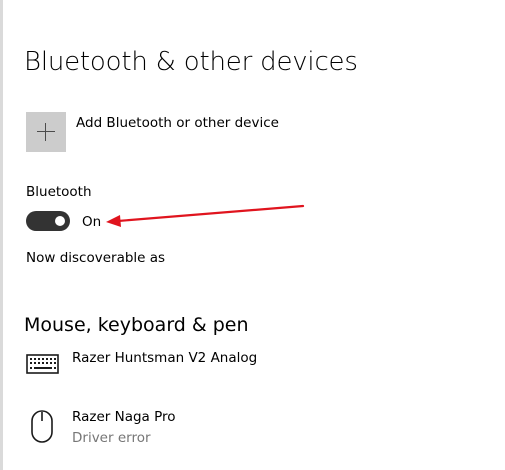 The height and width of the screenshot is (470, 505). I want to click on section-title-mouse-keyboard-pen: Mouse, keyboard & pen, so click(136, 325).